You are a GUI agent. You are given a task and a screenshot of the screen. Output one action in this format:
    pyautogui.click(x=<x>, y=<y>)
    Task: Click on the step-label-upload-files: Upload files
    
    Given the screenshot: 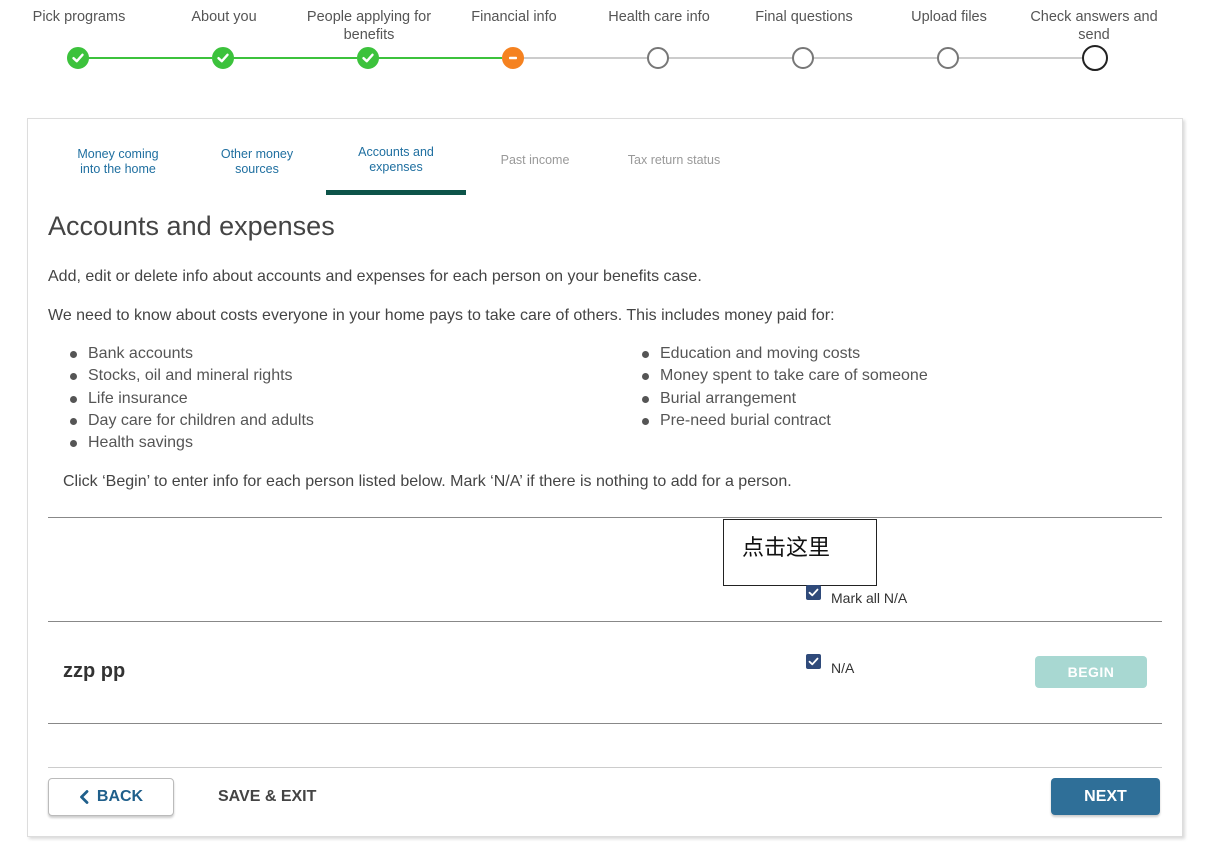 What is the action you would take?
    pyautogui.click(x=949, y=17)
    